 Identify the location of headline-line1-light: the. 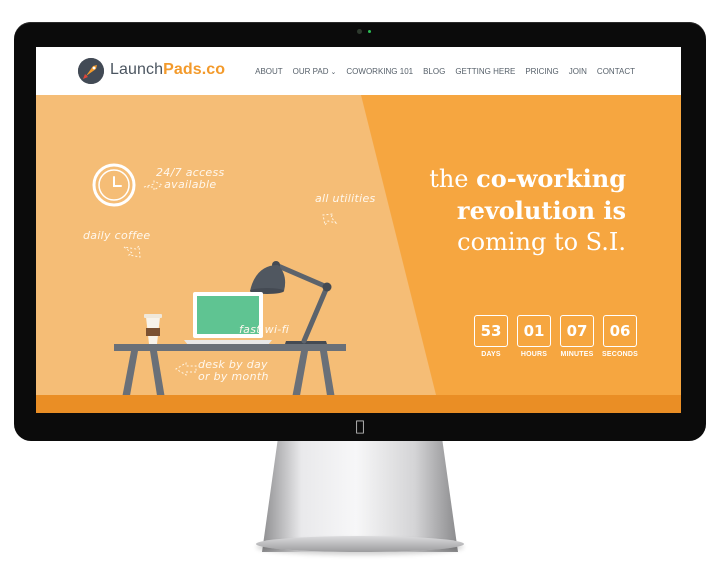
(453, 179).